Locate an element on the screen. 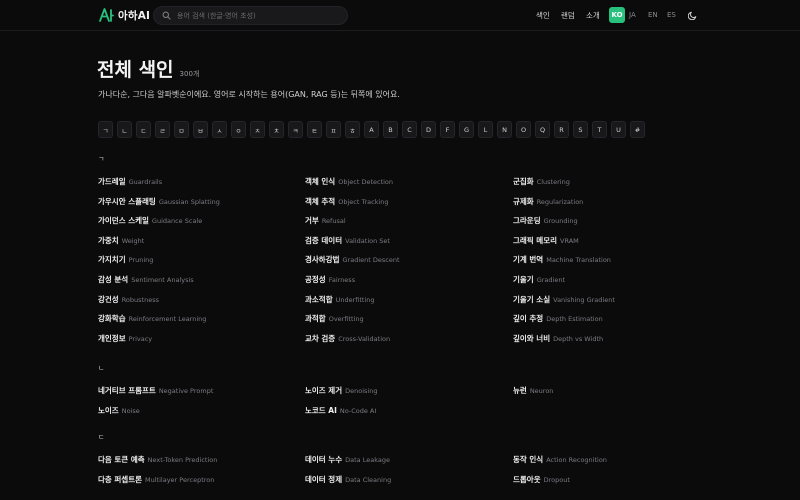 Image resolution: width=800 pixels, height=500 pixels. jump-button: N is located at coordinates (504, 129).